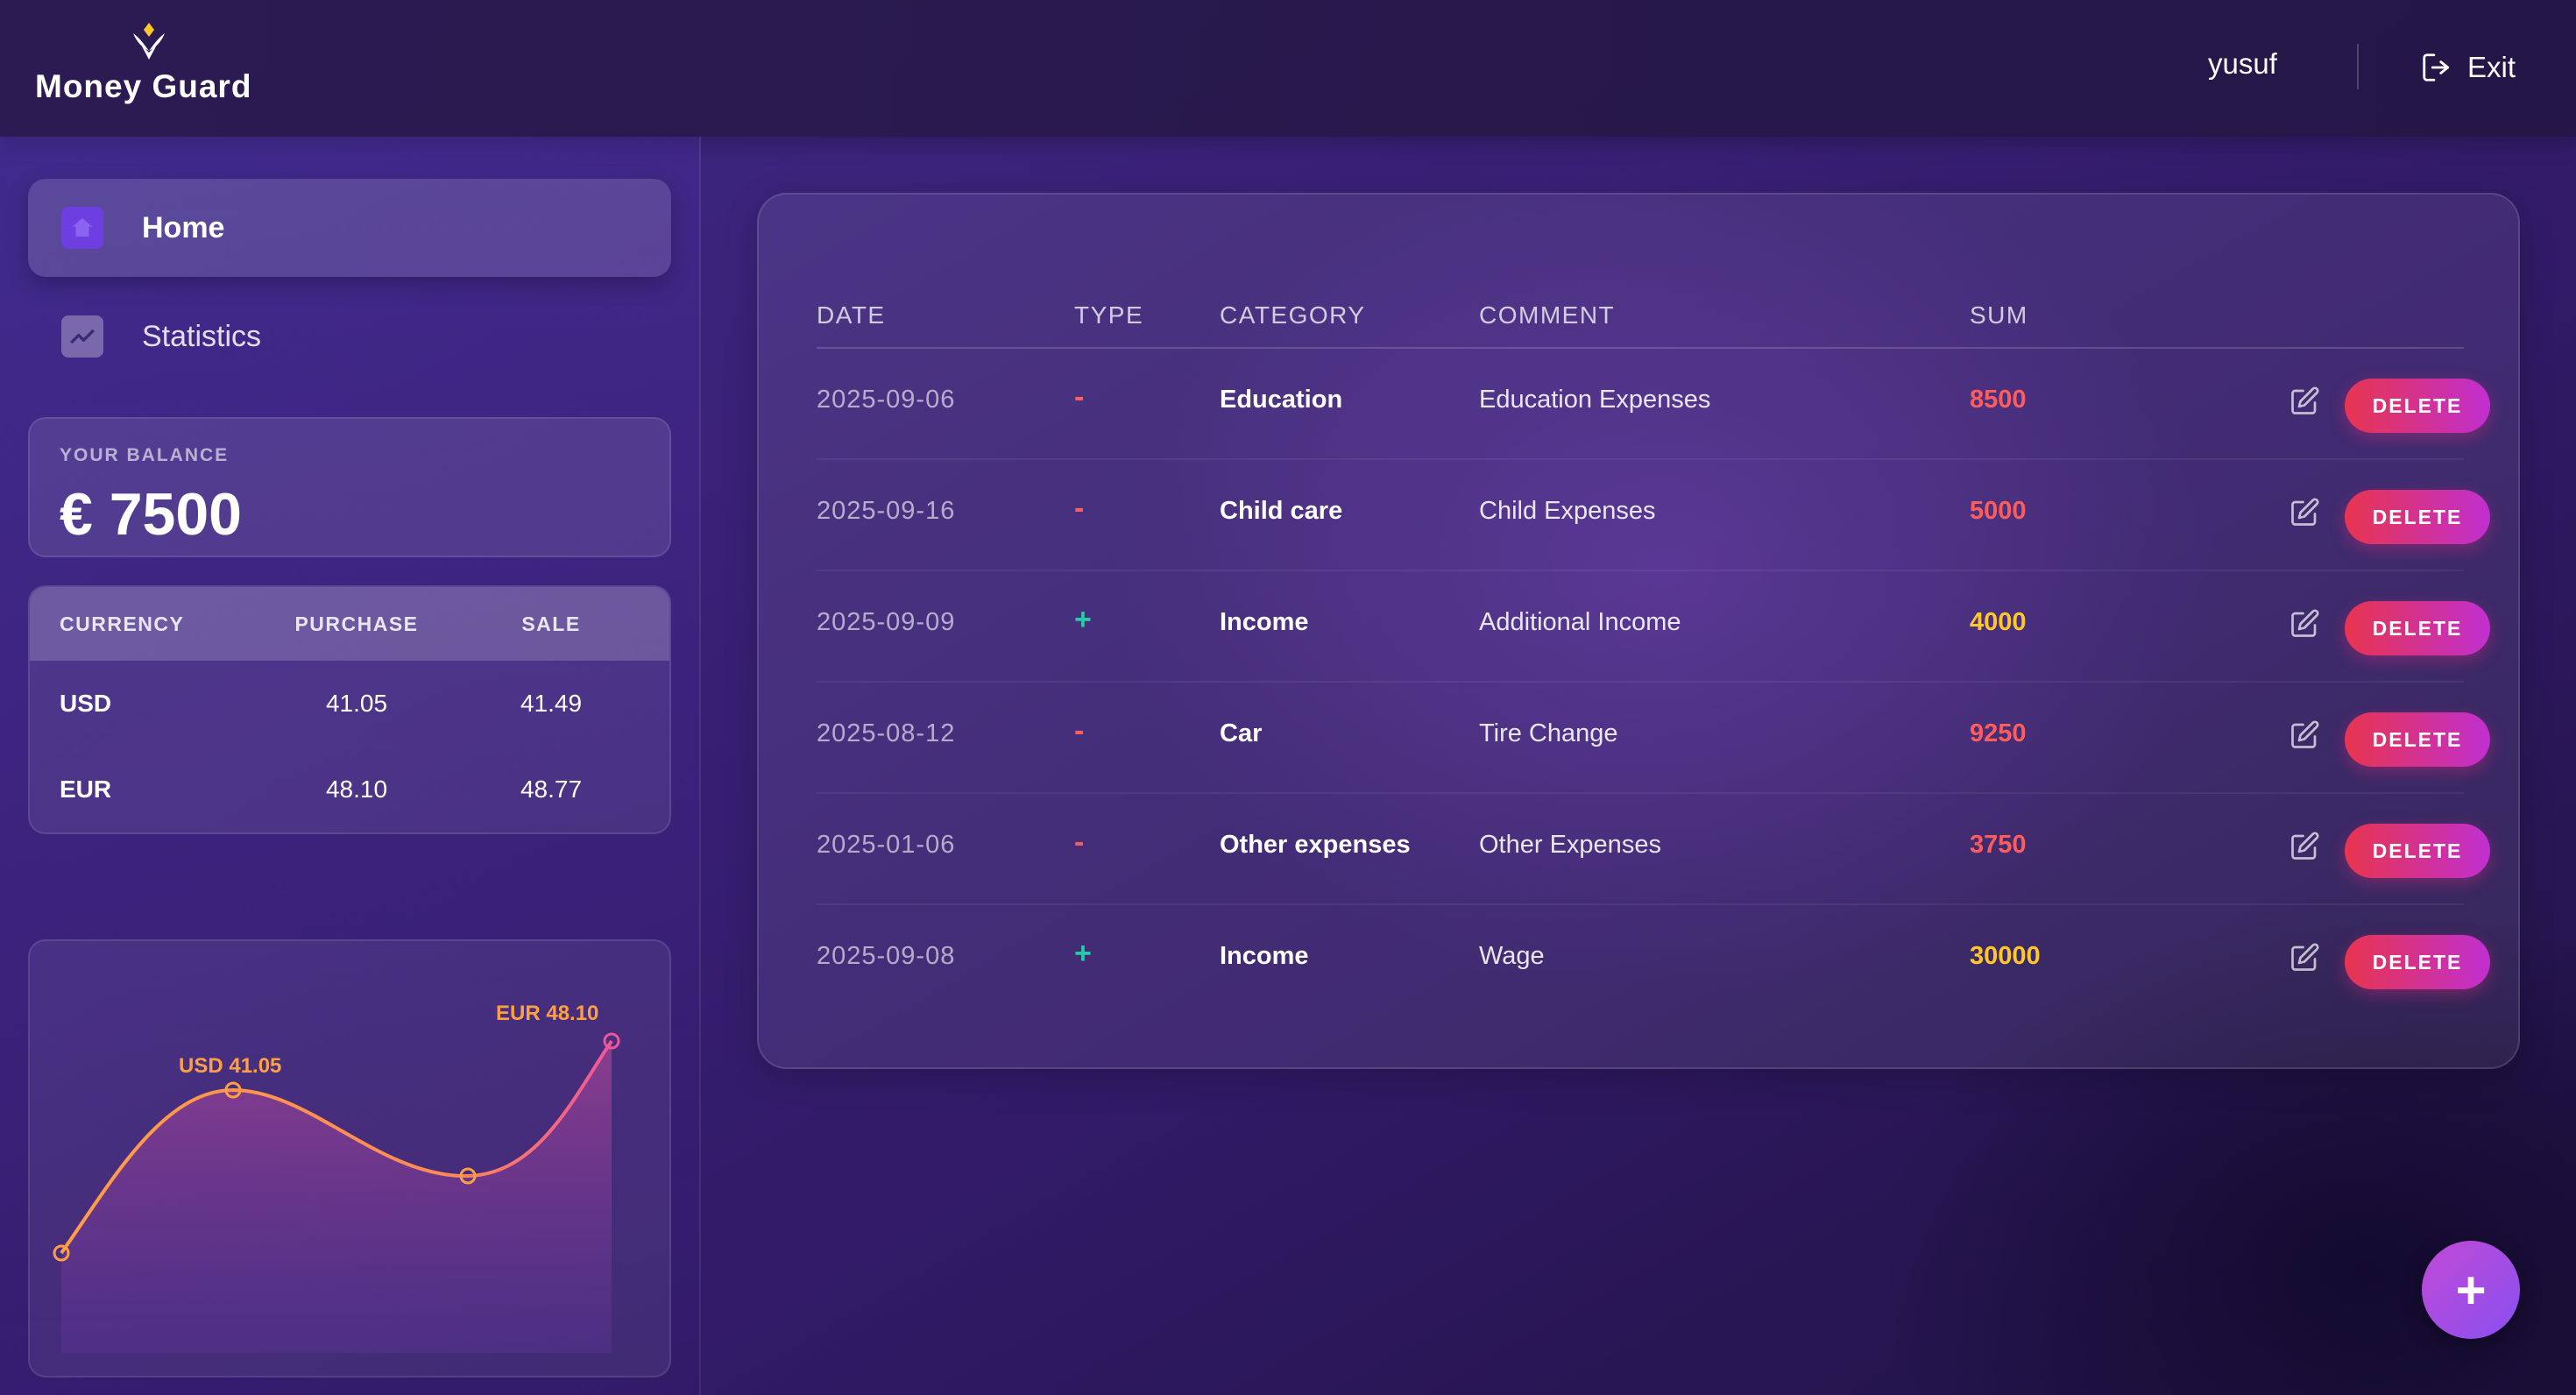 The width and height of the screenshot is (2576, 1395). I want to click on transaction-comment: Child Expenses, so click(1567, 511).